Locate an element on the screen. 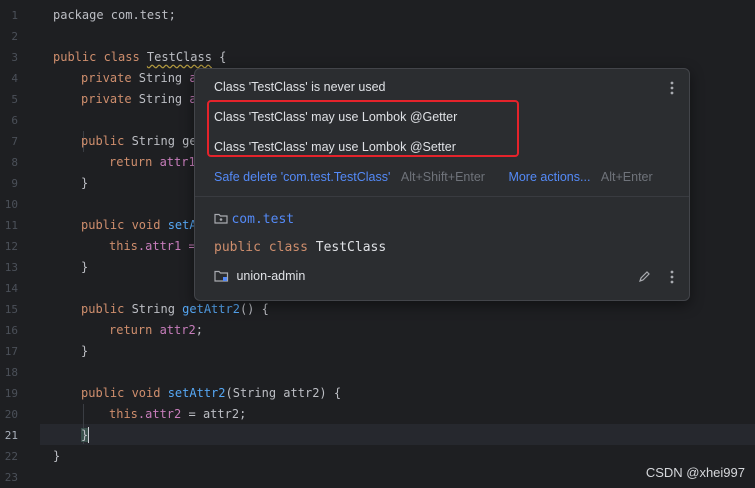  action-lombok-getter: Class 'TestClass' may use Lombok @Getter is located at coordinates (335, 117).